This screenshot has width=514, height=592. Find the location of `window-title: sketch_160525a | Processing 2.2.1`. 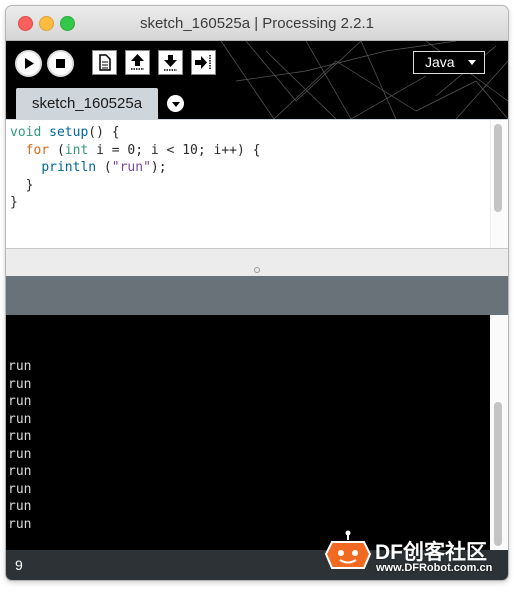

window-title: sketch_160525a | Processing 2.2.1 is located at coordinates (257, 23).